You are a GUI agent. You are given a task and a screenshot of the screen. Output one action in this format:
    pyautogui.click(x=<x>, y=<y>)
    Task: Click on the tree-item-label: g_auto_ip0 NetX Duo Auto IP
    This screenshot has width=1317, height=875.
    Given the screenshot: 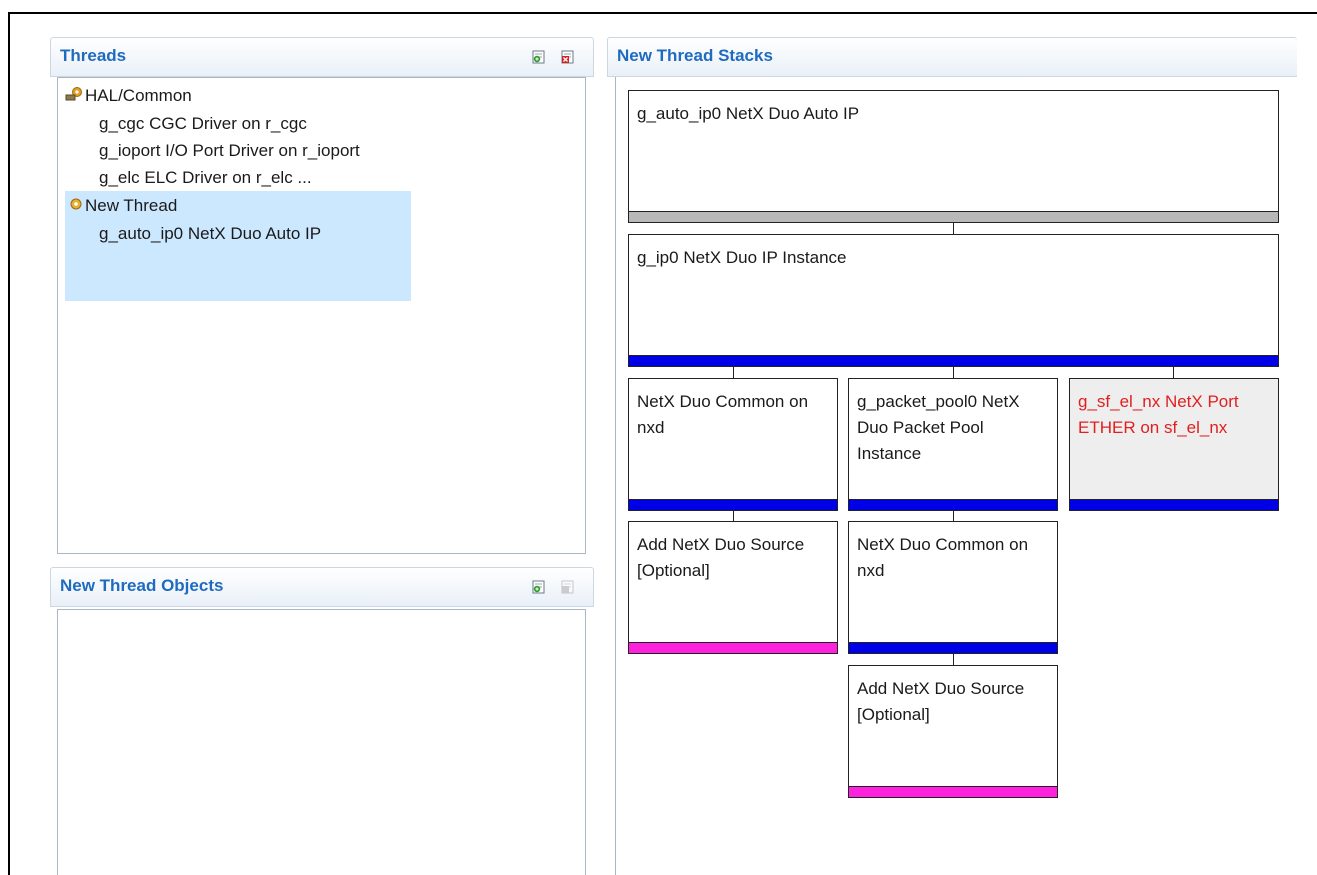 What is the action you would take?
    pyautogui.click(x=210, y=233)
    